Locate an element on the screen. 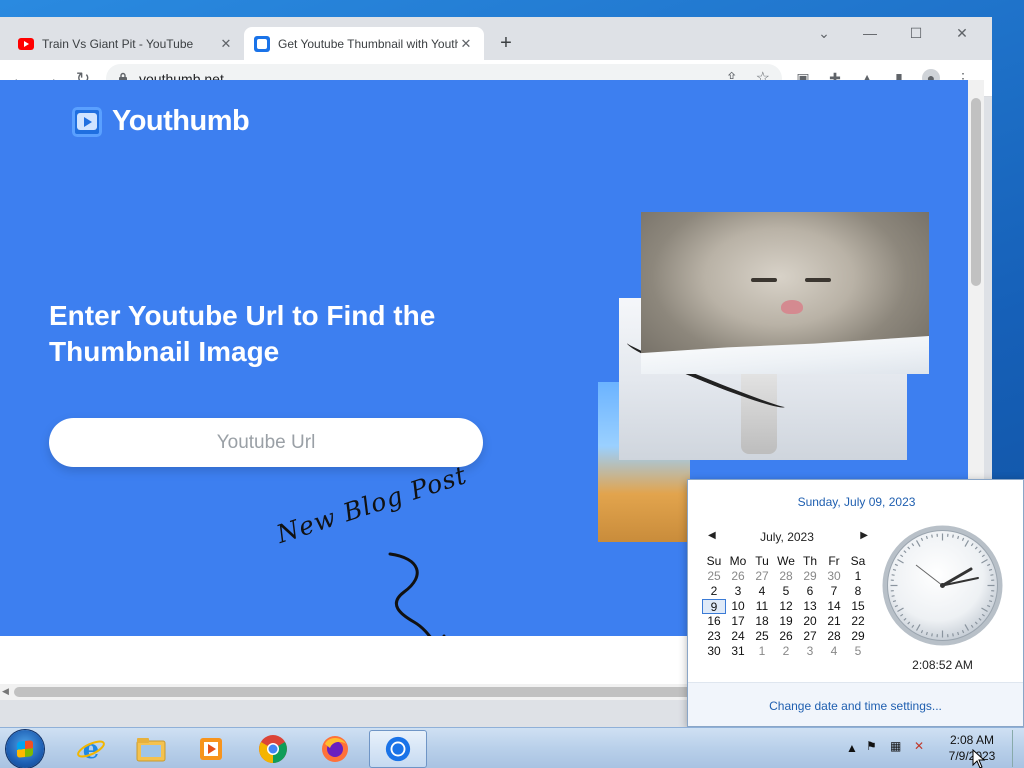  calendar-day: 31 is located at coordinates (738, 651).